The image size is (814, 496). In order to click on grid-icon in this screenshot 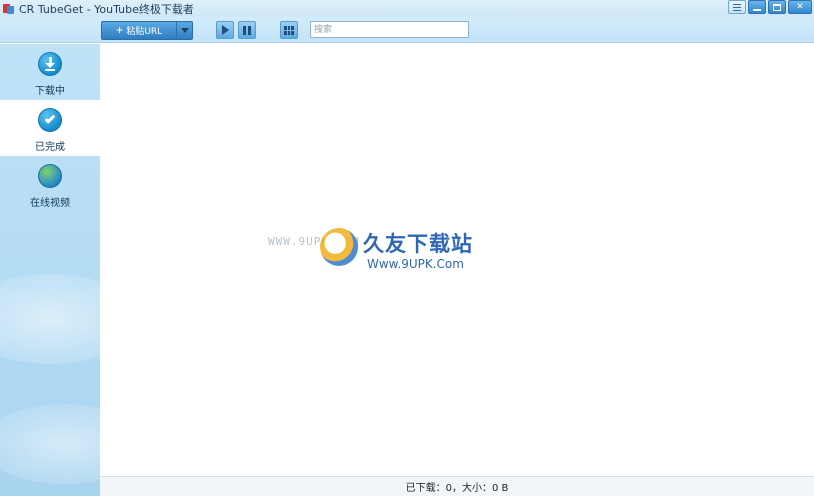, I will do `click(289, 30)`.